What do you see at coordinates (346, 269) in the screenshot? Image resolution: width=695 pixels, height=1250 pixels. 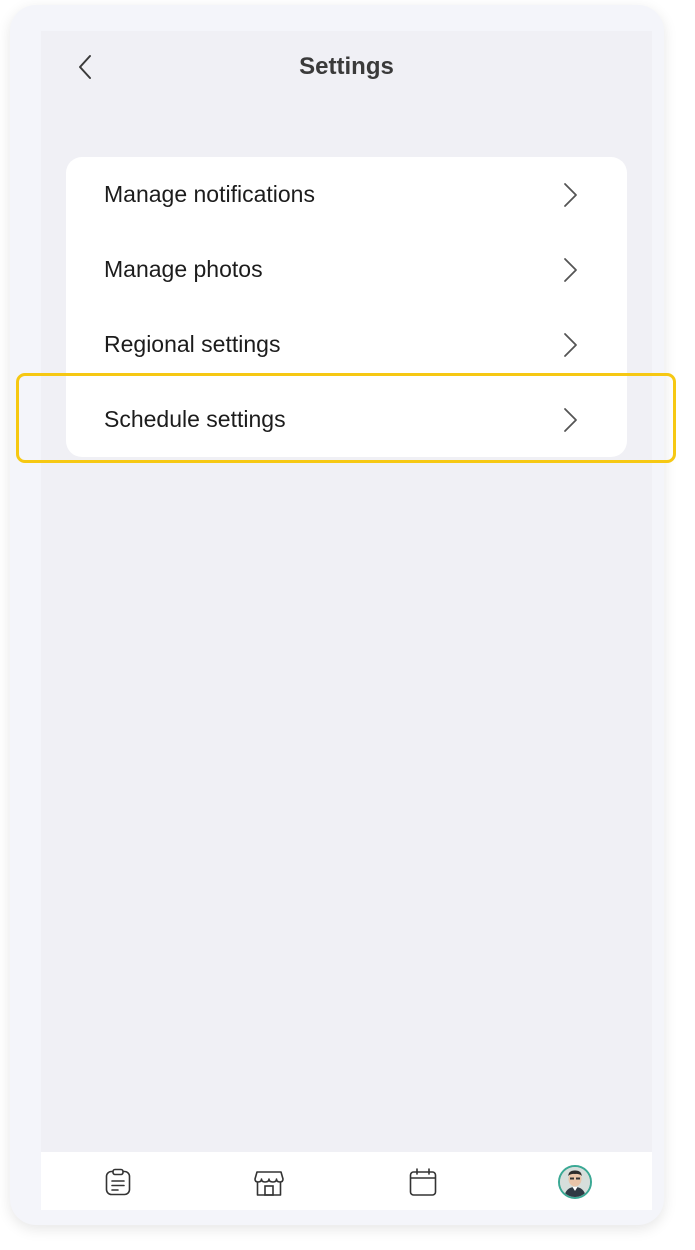 I see `settings-item-manage-photos: Manage photos` at bounding box center [346, 269].